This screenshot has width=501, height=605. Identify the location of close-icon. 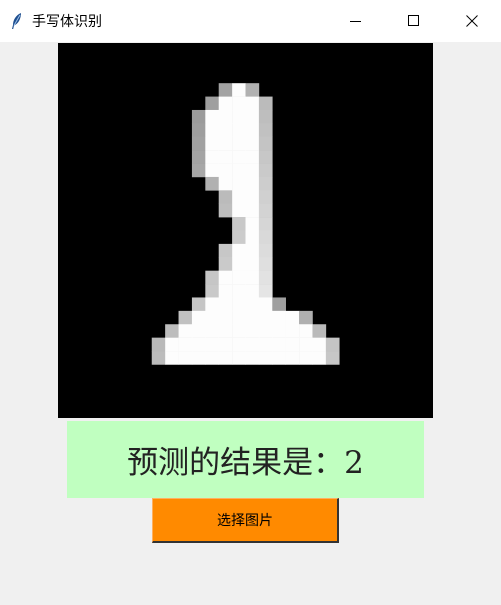
(472, 21).